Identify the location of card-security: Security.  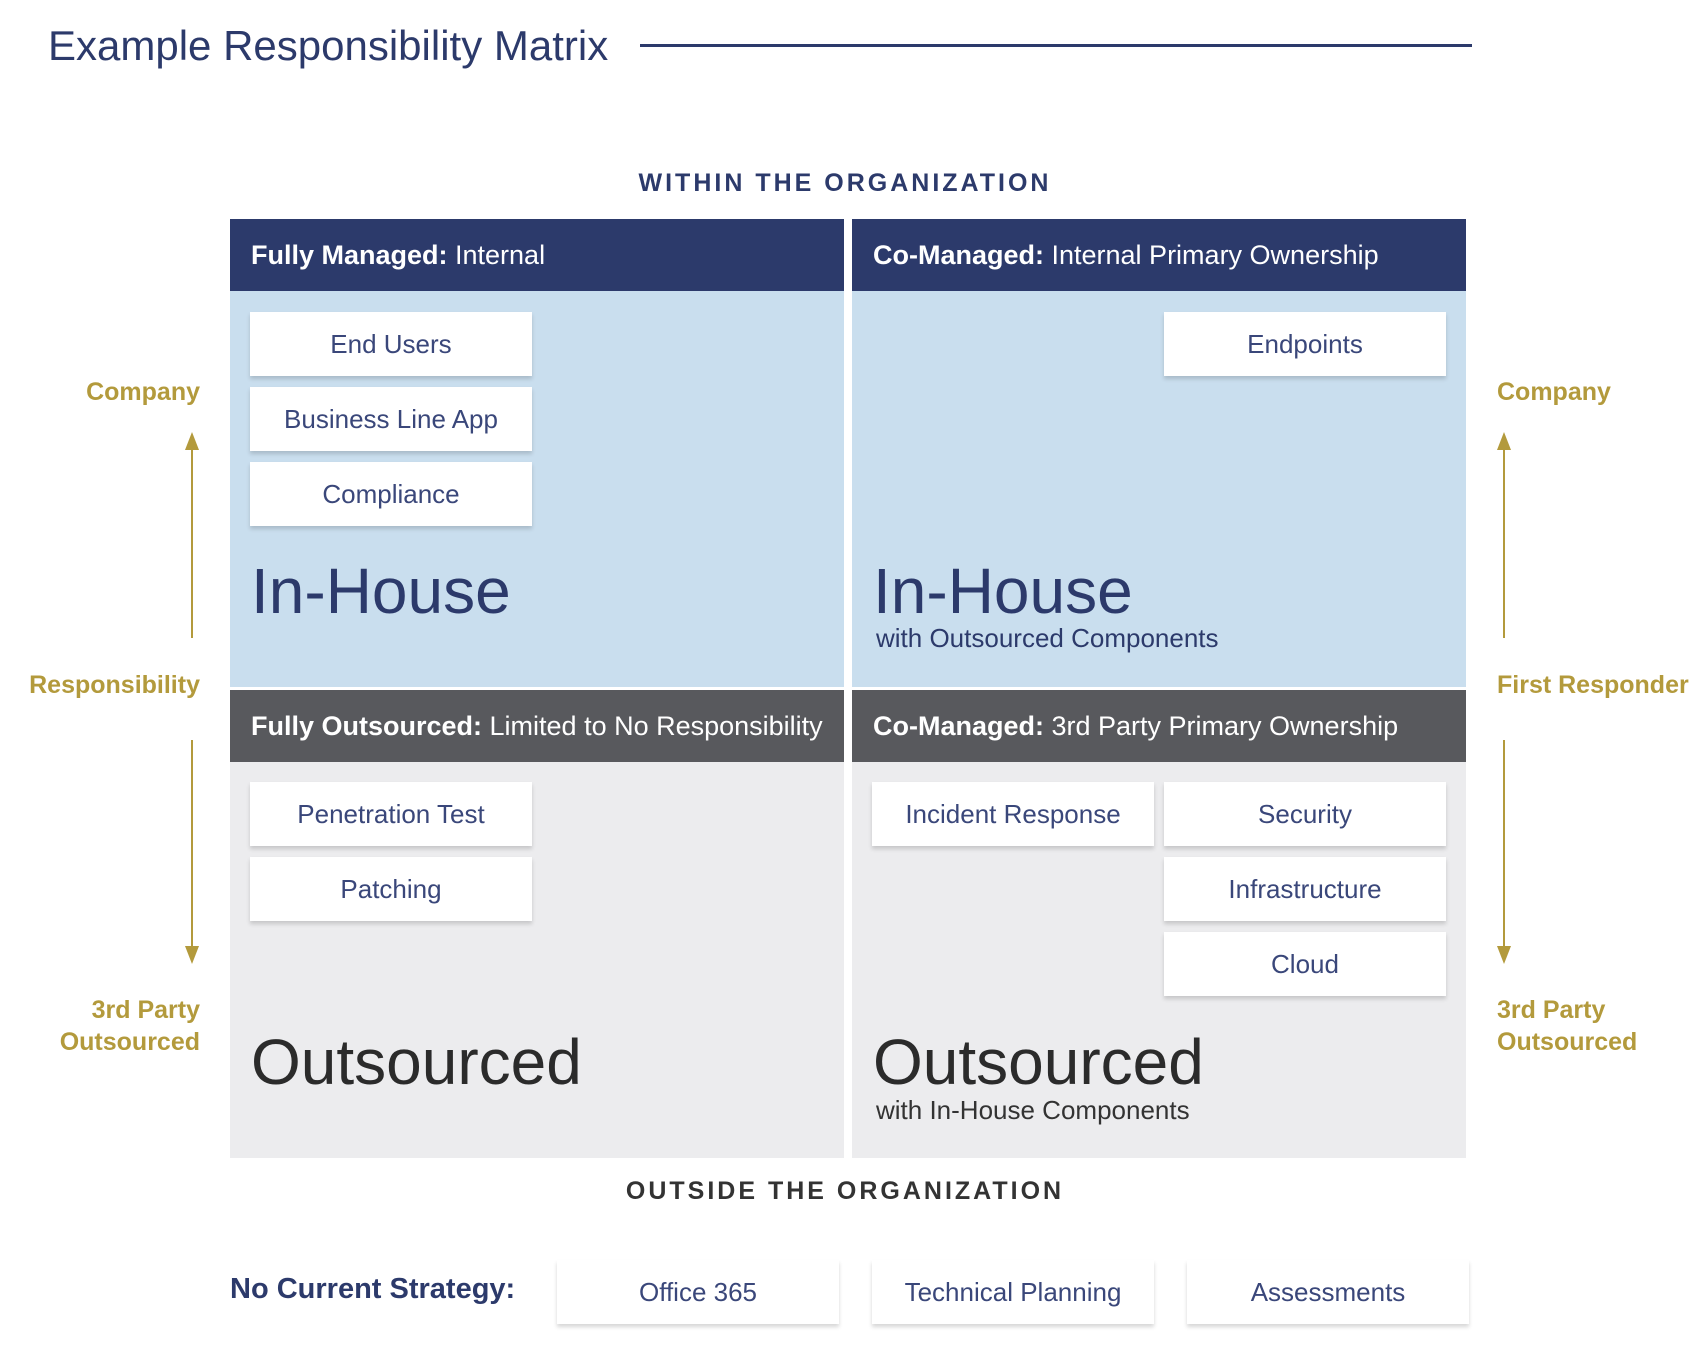
(1305, 814).